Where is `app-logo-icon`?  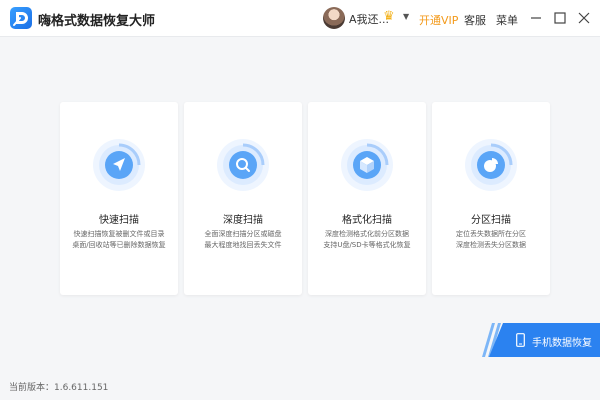 app-logo-icon is located at coordinates (21, 18).